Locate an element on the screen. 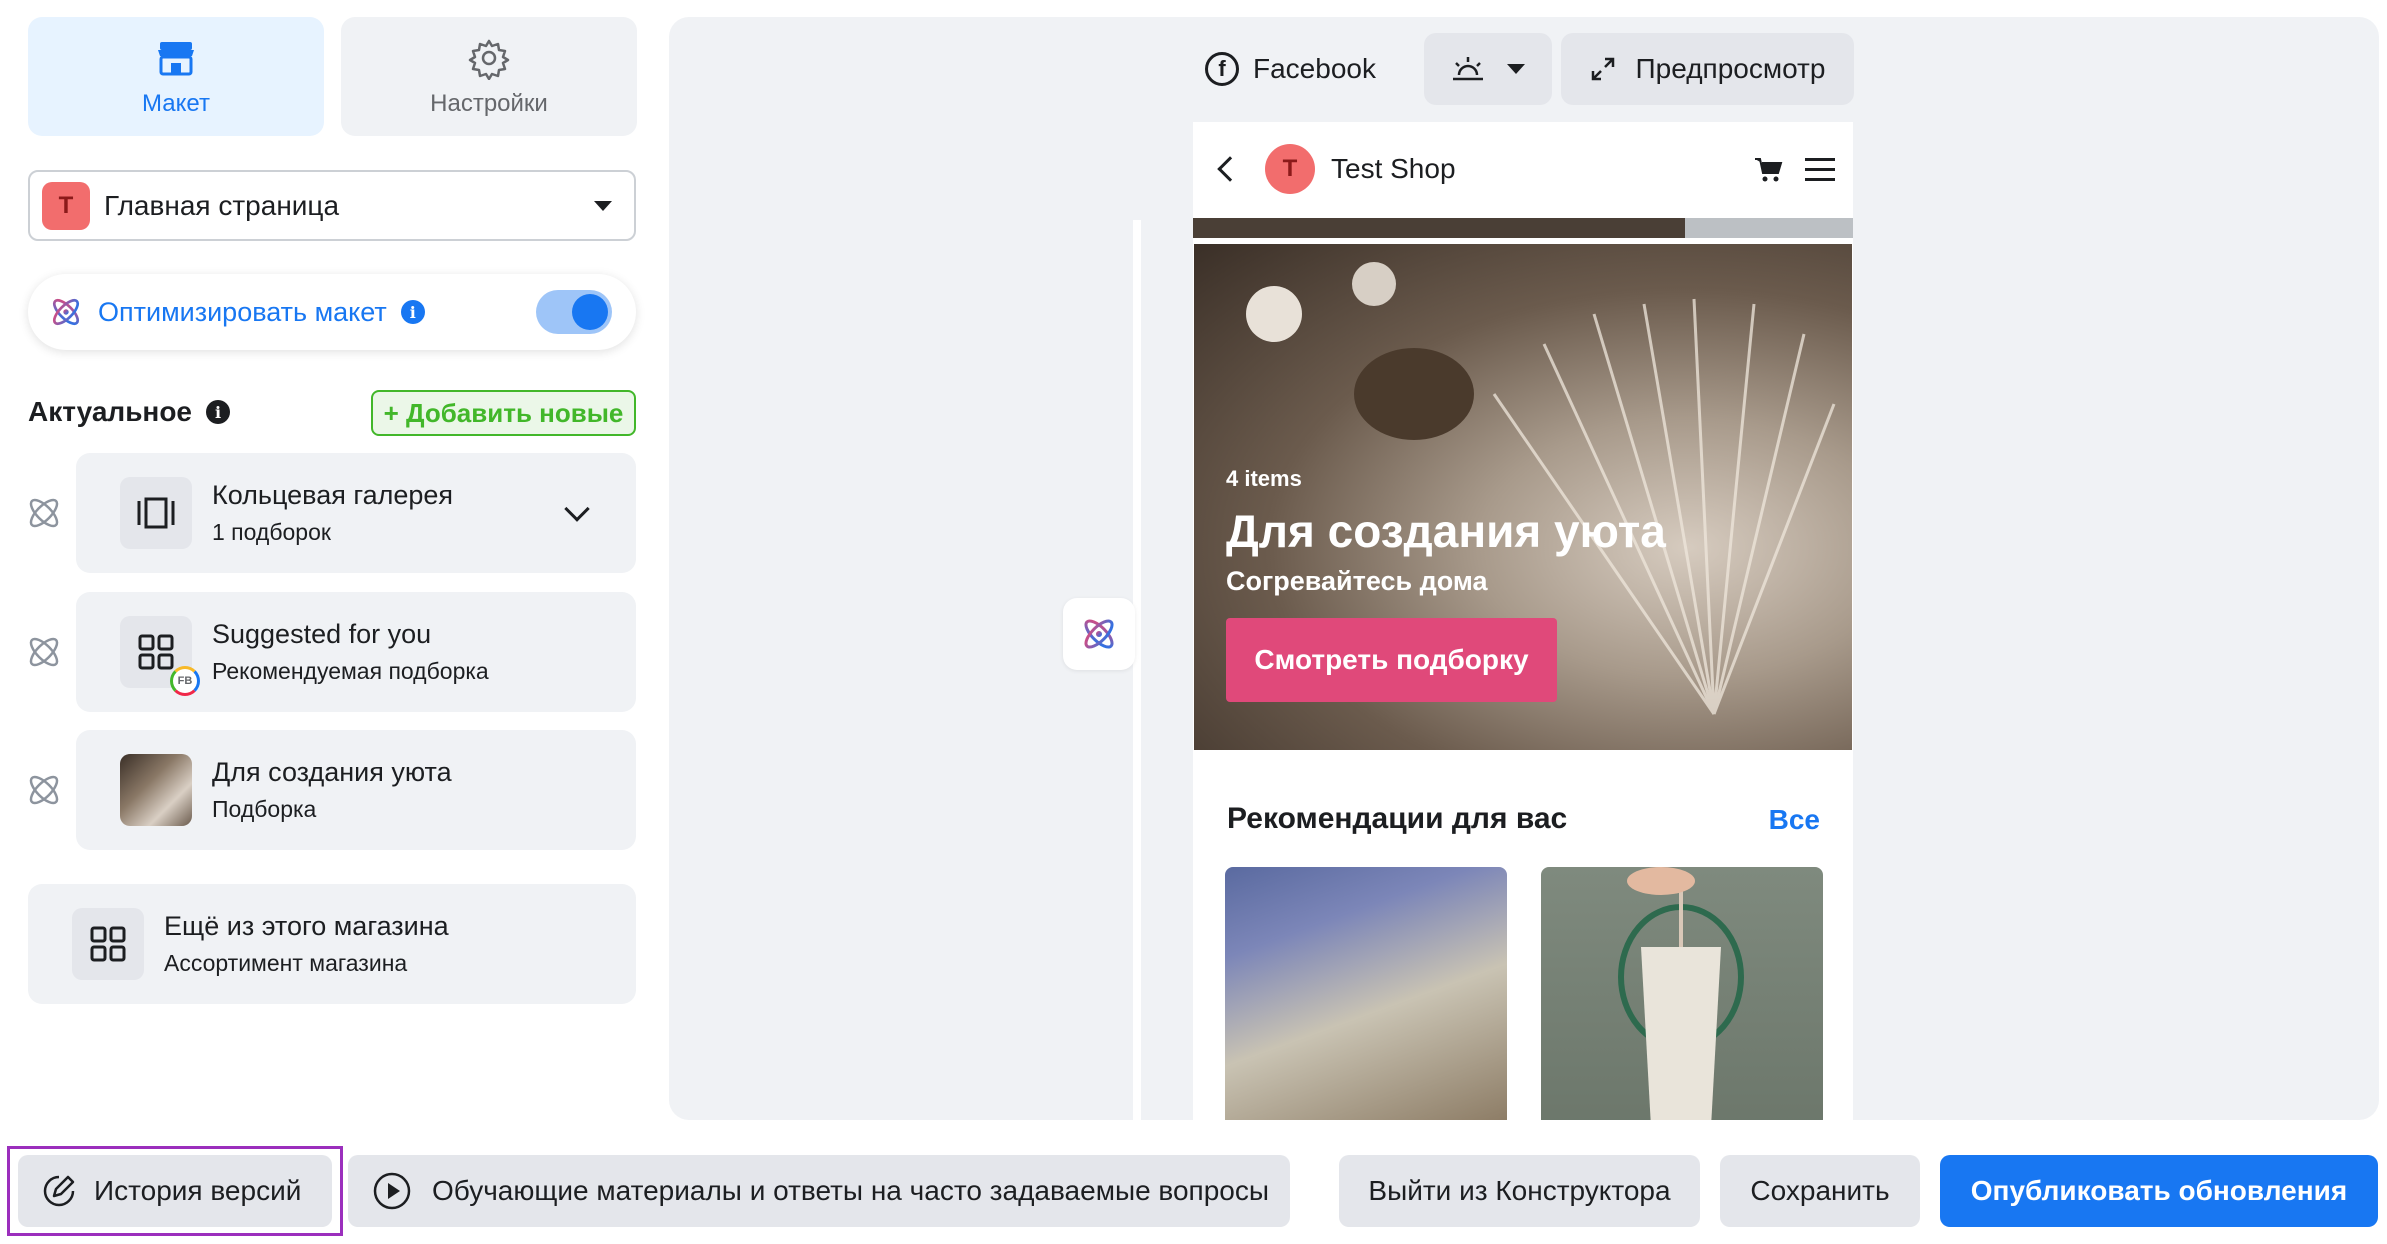 Image resolution: width=2387 pixels, height=1244 pixels. edit-history-icon is located at coordinates (59, 1191).